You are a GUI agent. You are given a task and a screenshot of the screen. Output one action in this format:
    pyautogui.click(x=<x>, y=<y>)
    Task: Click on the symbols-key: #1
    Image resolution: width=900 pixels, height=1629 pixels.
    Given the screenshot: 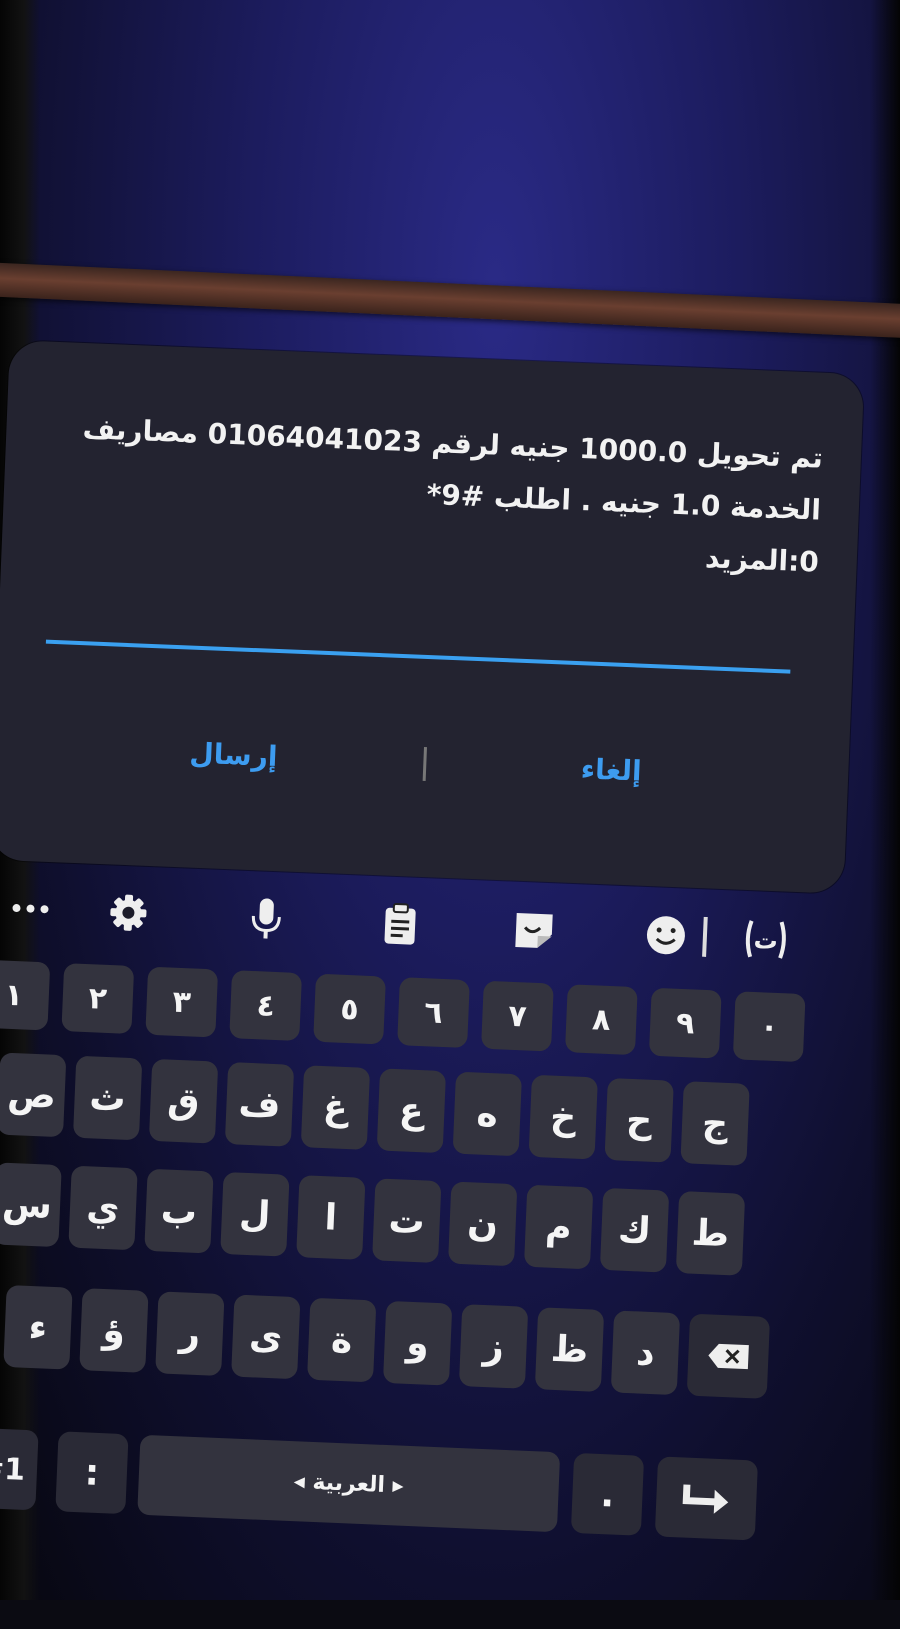 What is the action you would take?
    pyautogui.click(x=19, y=1469)
    